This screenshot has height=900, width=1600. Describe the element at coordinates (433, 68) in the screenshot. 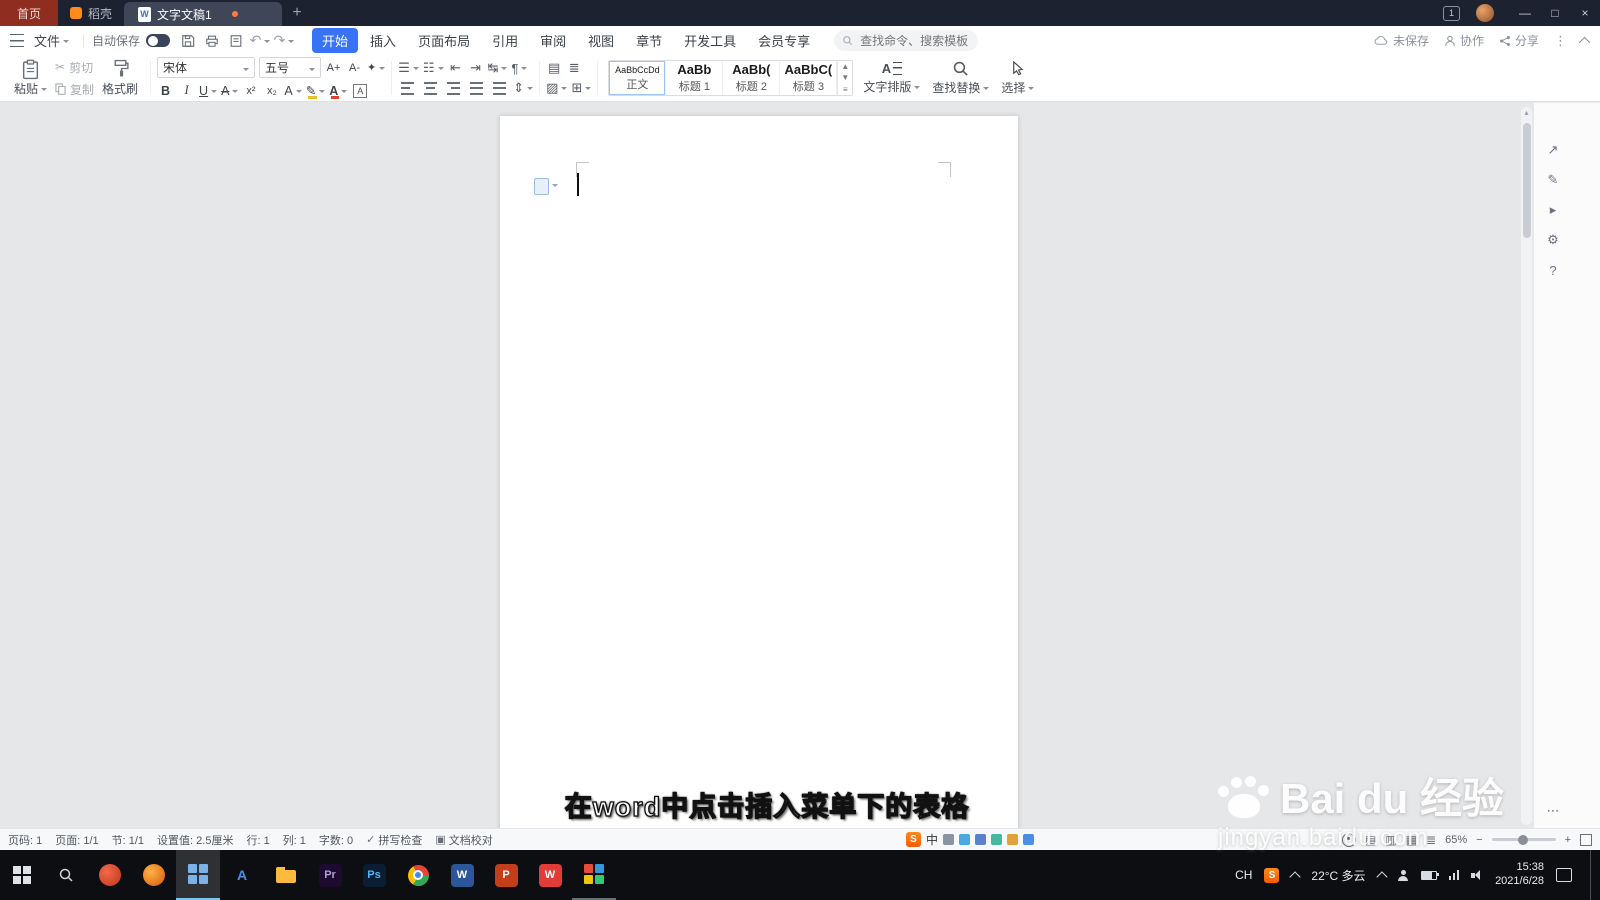

I see `numbering-button: ☷` at that location.